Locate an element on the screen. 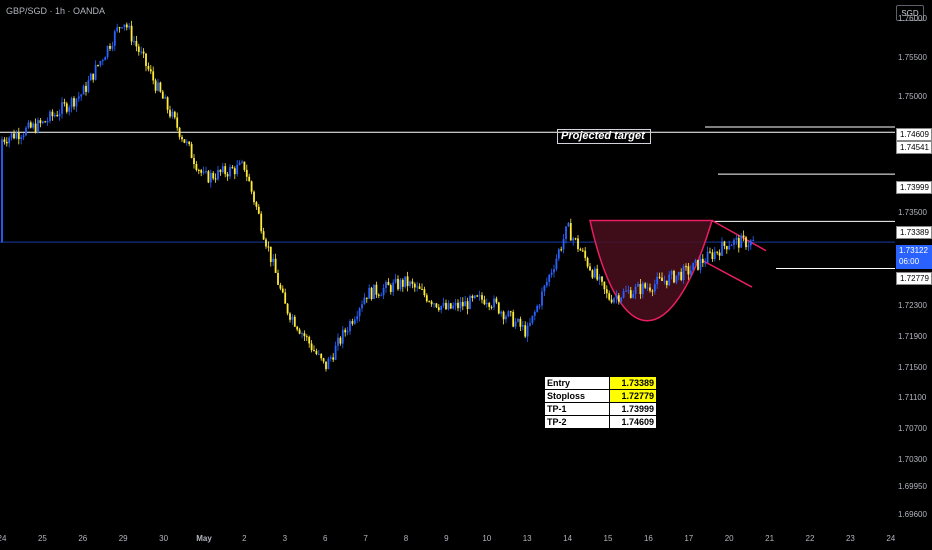 The width and height of the screenshot is (932, 550). x-tick-label: 7 is located at coordinates (365, 538).